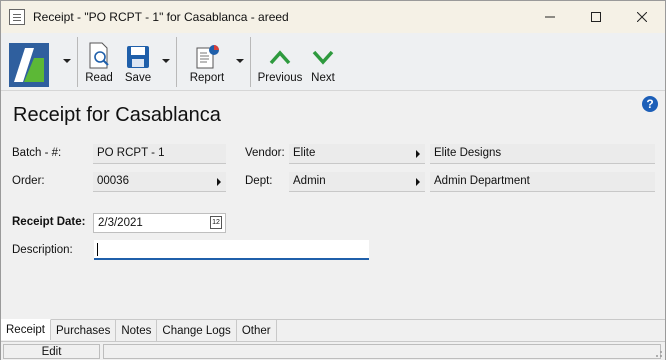 Image resolution: width=666 pixels, height=360 pixels. I want to click on read-document-icon, so click(99, 55).